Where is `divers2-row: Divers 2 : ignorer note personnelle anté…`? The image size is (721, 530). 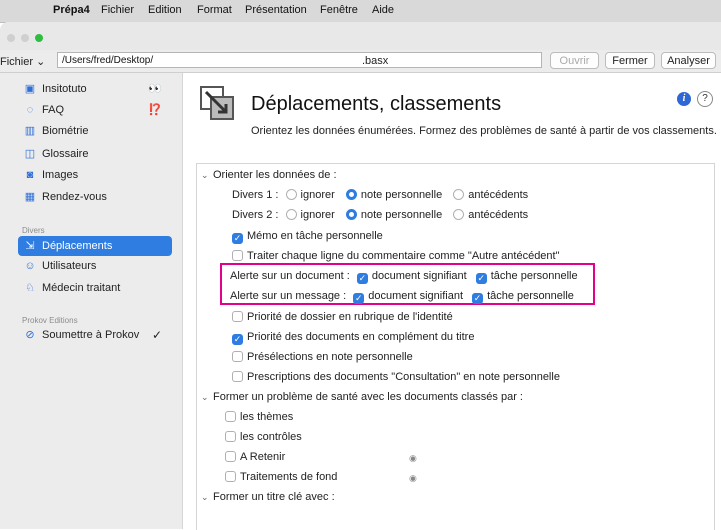
divers2-row: Divers 2 : ignorer note personnelle anté… is located at coordinates (380, 215).